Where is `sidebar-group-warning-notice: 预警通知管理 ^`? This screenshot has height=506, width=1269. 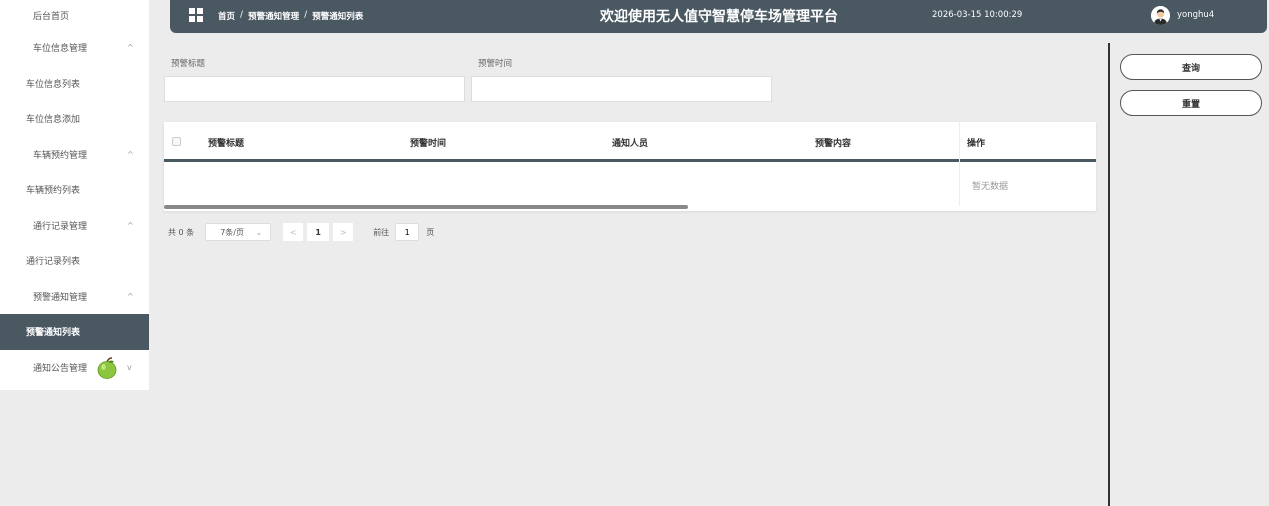 sidebar-group-warning-notice: 预警通知管理 ^ is located at coordinates (74, 297).